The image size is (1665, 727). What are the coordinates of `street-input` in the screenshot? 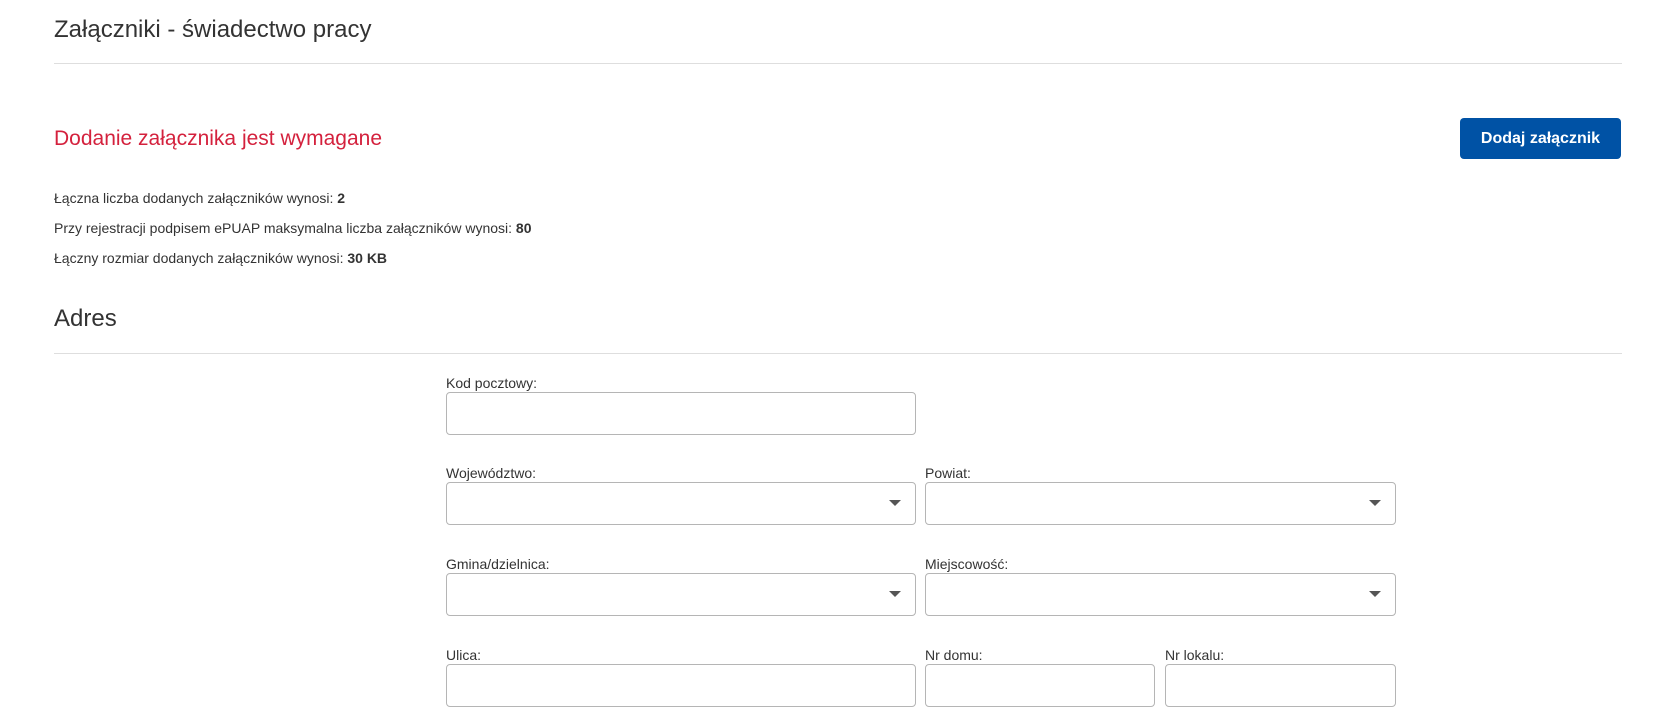 It's located at (681, 685).